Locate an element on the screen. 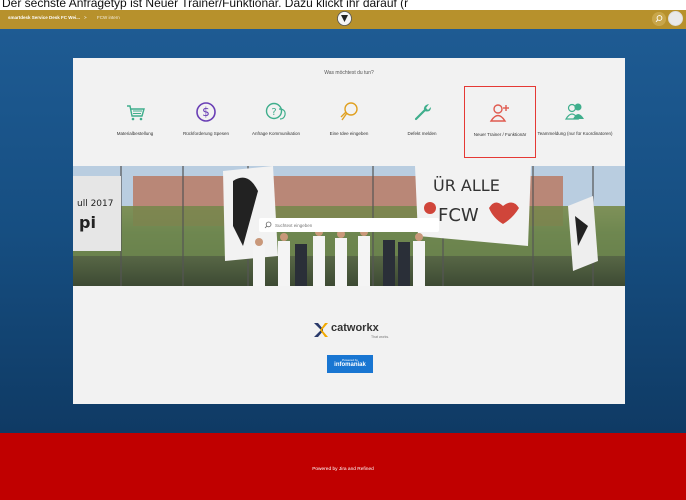 The height and width of the screenshot is (500, 686). footer-text: Powered by Jira and Refined is located at coordinates (343, 469).